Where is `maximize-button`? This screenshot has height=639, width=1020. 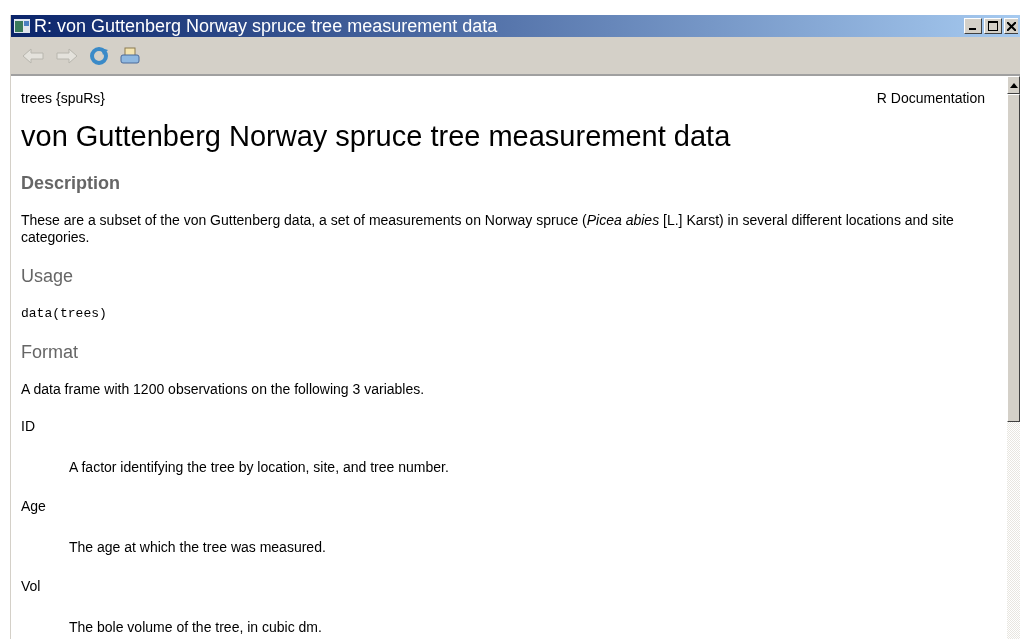 maximize-button is located at coordinates (993, 26).